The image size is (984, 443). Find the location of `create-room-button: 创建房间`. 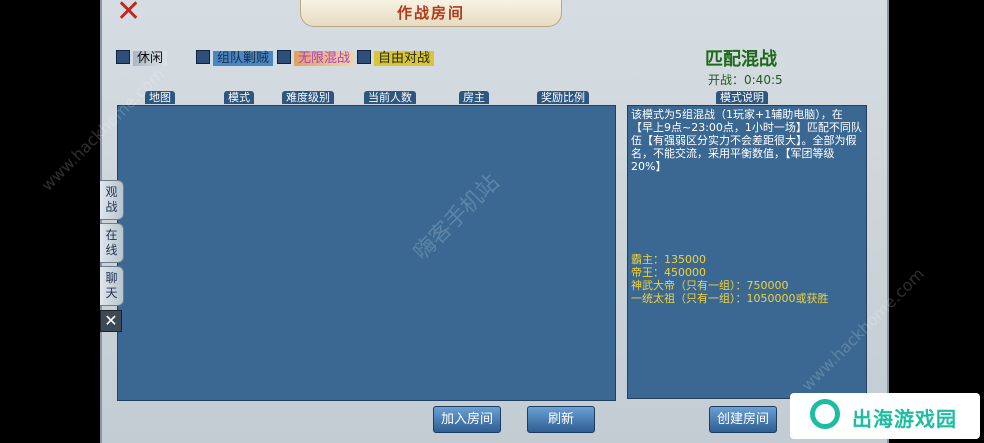

create-room-button: 创建房间 is located at coordinates (743, 419).